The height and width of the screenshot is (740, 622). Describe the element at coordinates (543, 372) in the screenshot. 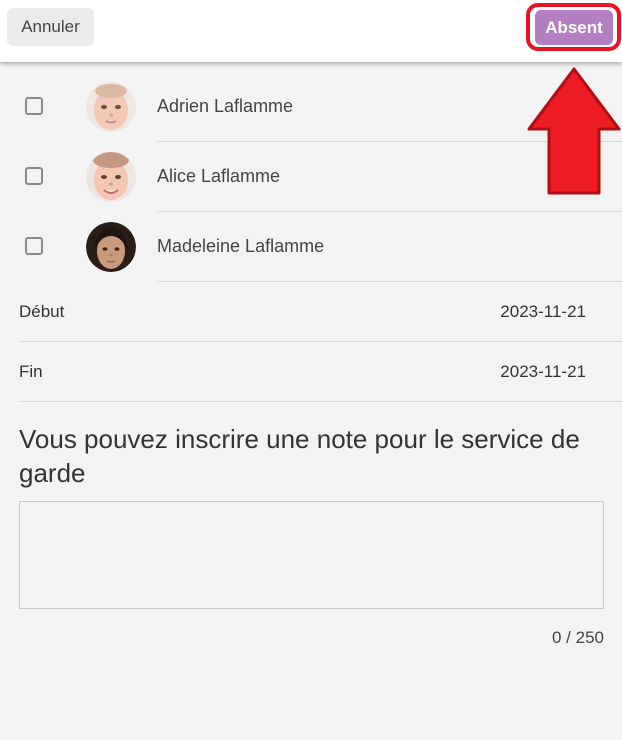

I see `end-date-value: 2023-11-21` at that location.